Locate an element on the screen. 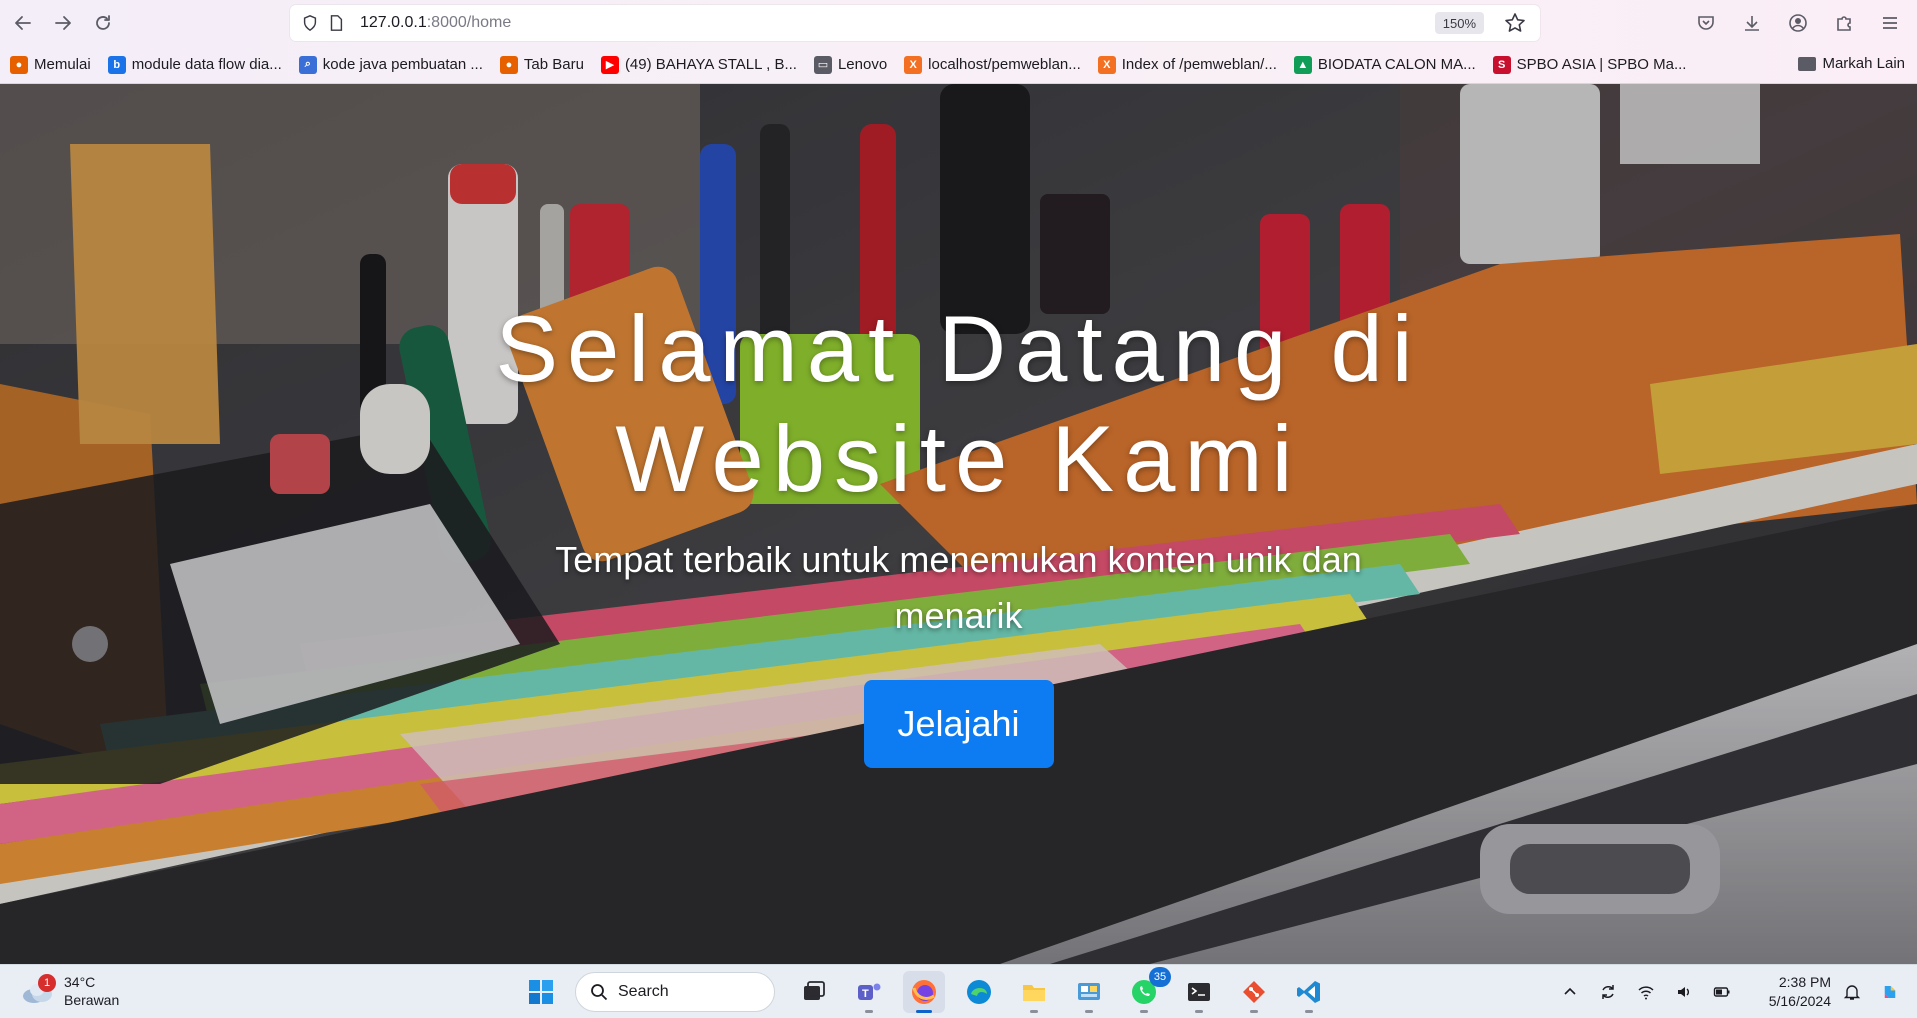  back-button is located at coordinates (23, 23).